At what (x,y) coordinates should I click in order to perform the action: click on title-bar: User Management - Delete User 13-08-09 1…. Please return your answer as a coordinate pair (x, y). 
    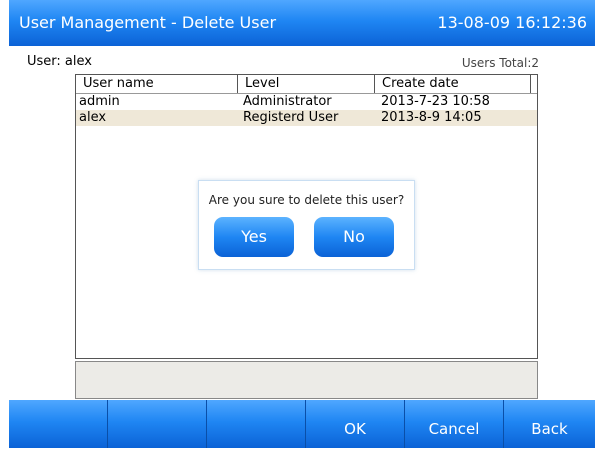
    Looking at the image, I should click on (302, 23).